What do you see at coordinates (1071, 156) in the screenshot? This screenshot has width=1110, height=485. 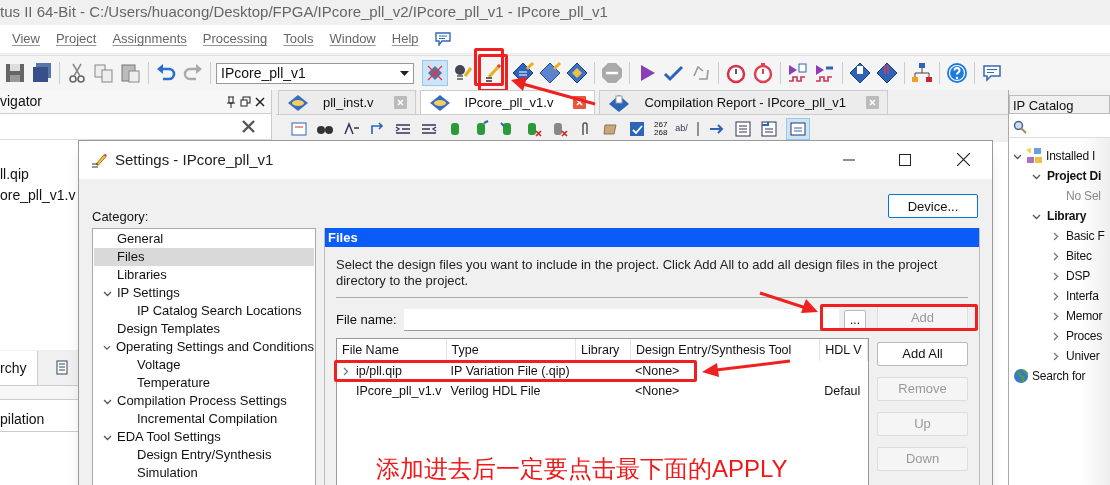 I see `tree-item: Installed I` at bounding box center [1071, 156].